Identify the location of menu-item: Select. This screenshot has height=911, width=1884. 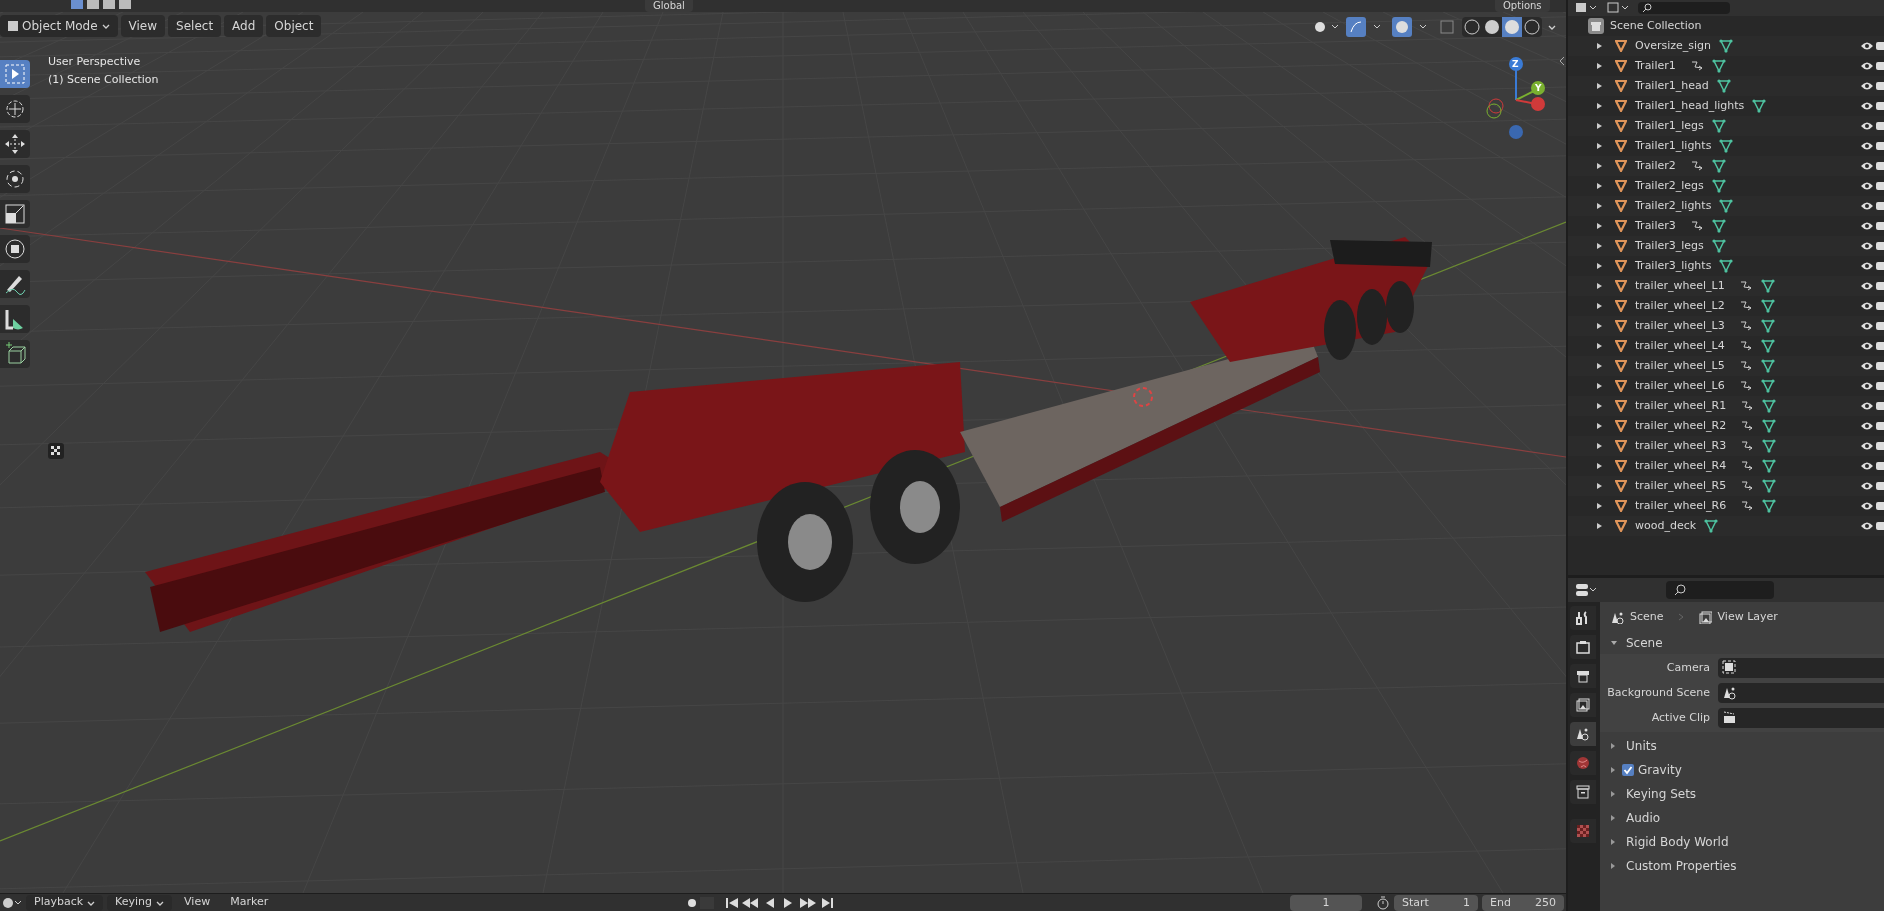
(195, 26).